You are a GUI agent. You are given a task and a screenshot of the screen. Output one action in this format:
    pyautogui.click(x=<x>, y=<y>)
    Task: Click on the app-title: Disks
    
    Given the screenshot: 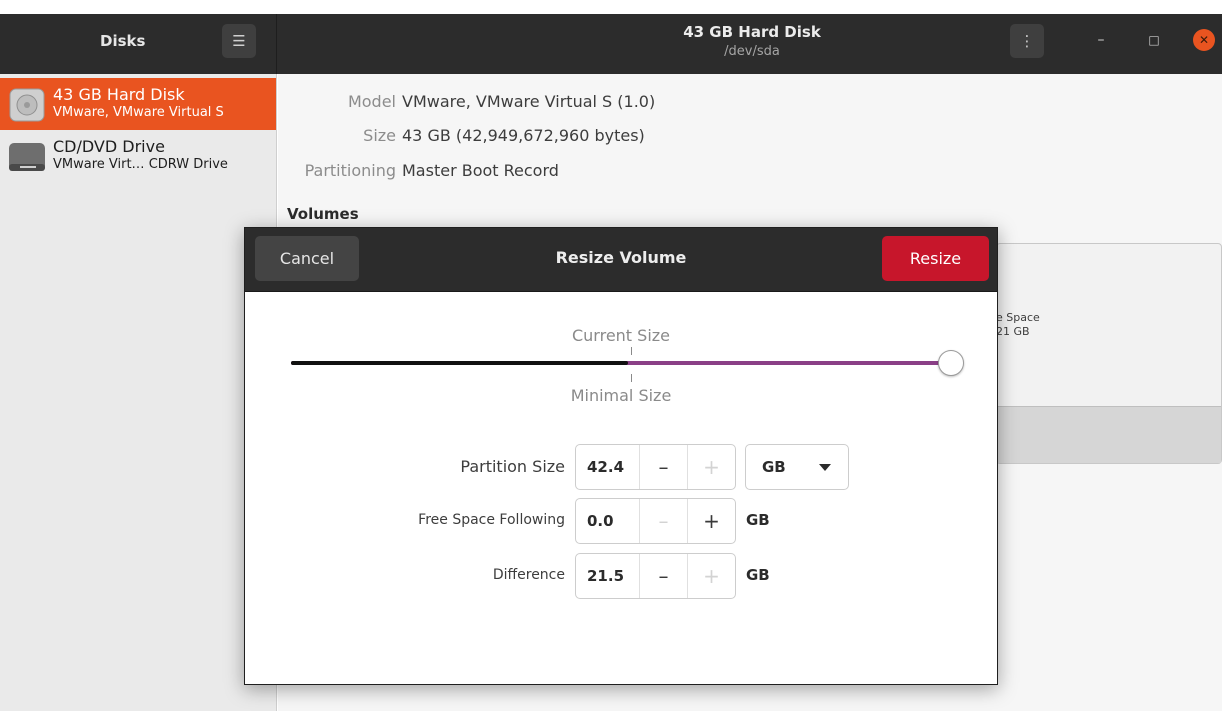 What is the action you would take?
    pyautogui.click(x=123, y=41)
    